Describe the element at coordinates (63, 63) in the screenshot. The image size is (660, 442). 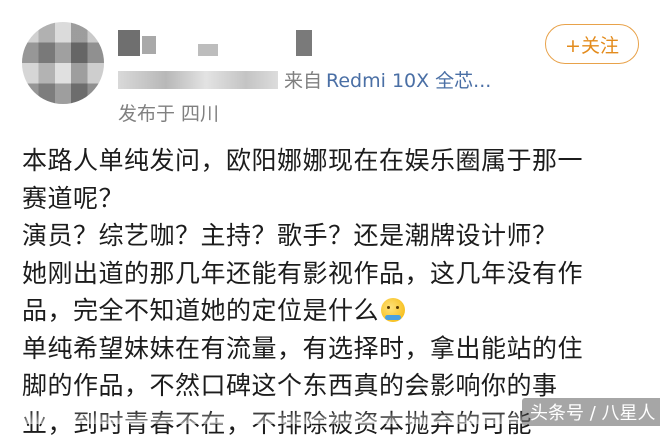
I see `avatar` at that location.